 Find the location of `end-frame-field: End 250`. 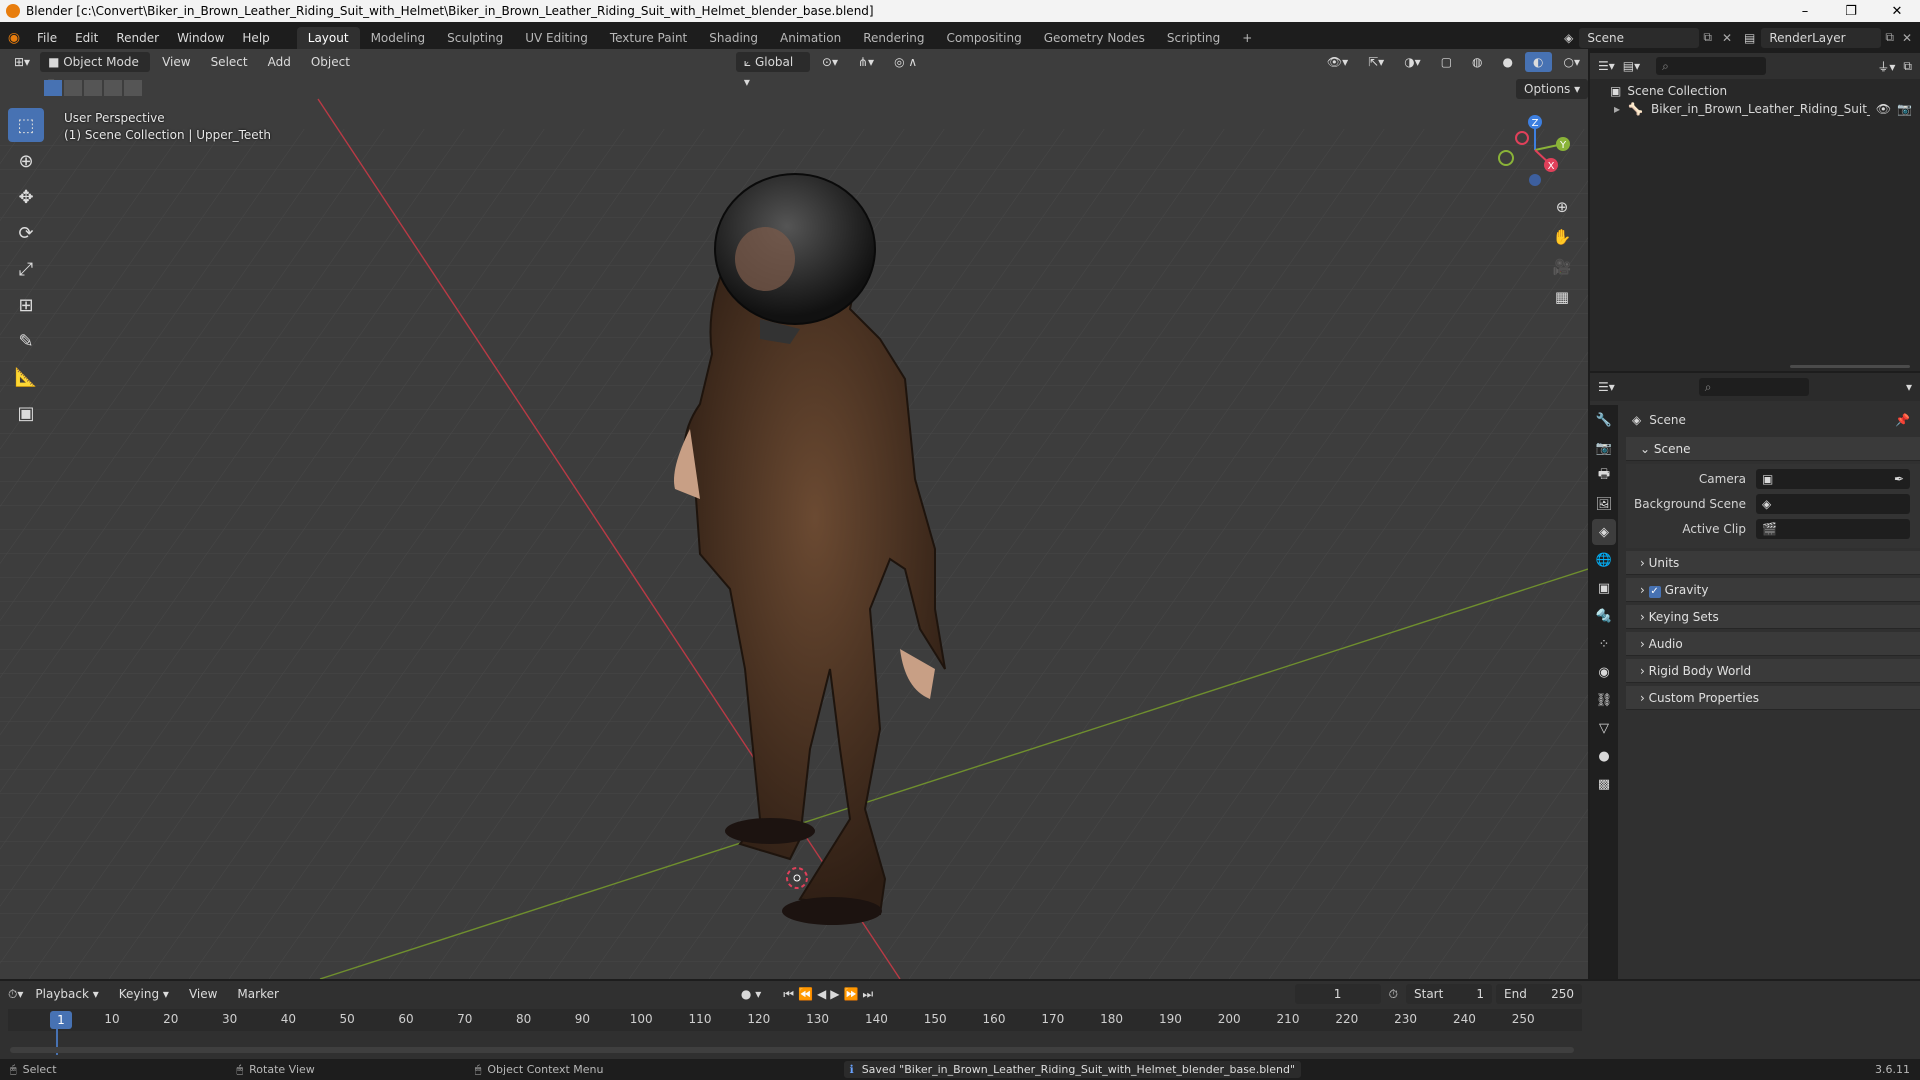

end-frame-field: End 250 is located at coordinates (1539, 994).